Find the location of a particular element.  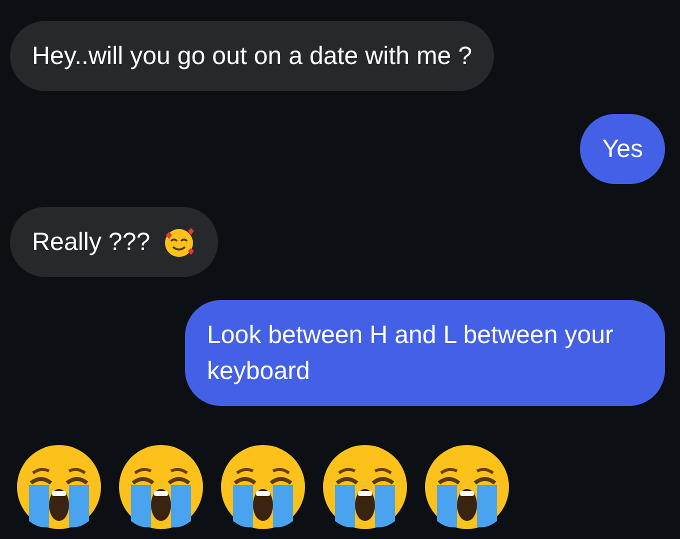

smiling-face-with-hearts-icon is located at coordinates (179, 242).